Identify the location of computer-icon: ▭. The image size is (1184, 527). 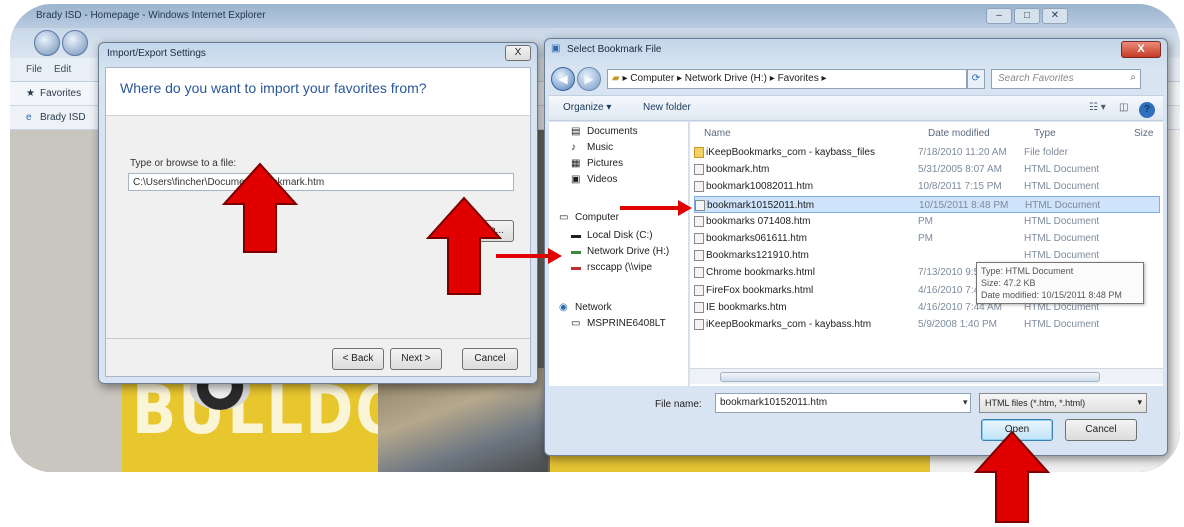
(564, 217).